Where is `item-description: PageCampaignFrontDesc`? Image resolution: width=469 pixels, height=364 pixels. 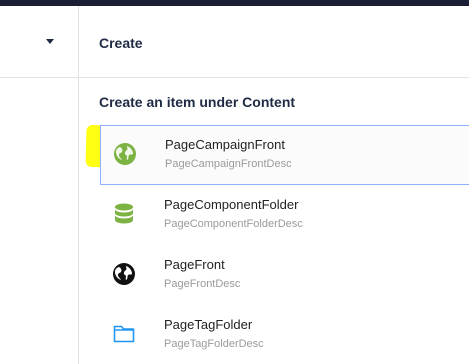 item-description: PageCampaignFrontDesc is located at coordinates (228, 164).